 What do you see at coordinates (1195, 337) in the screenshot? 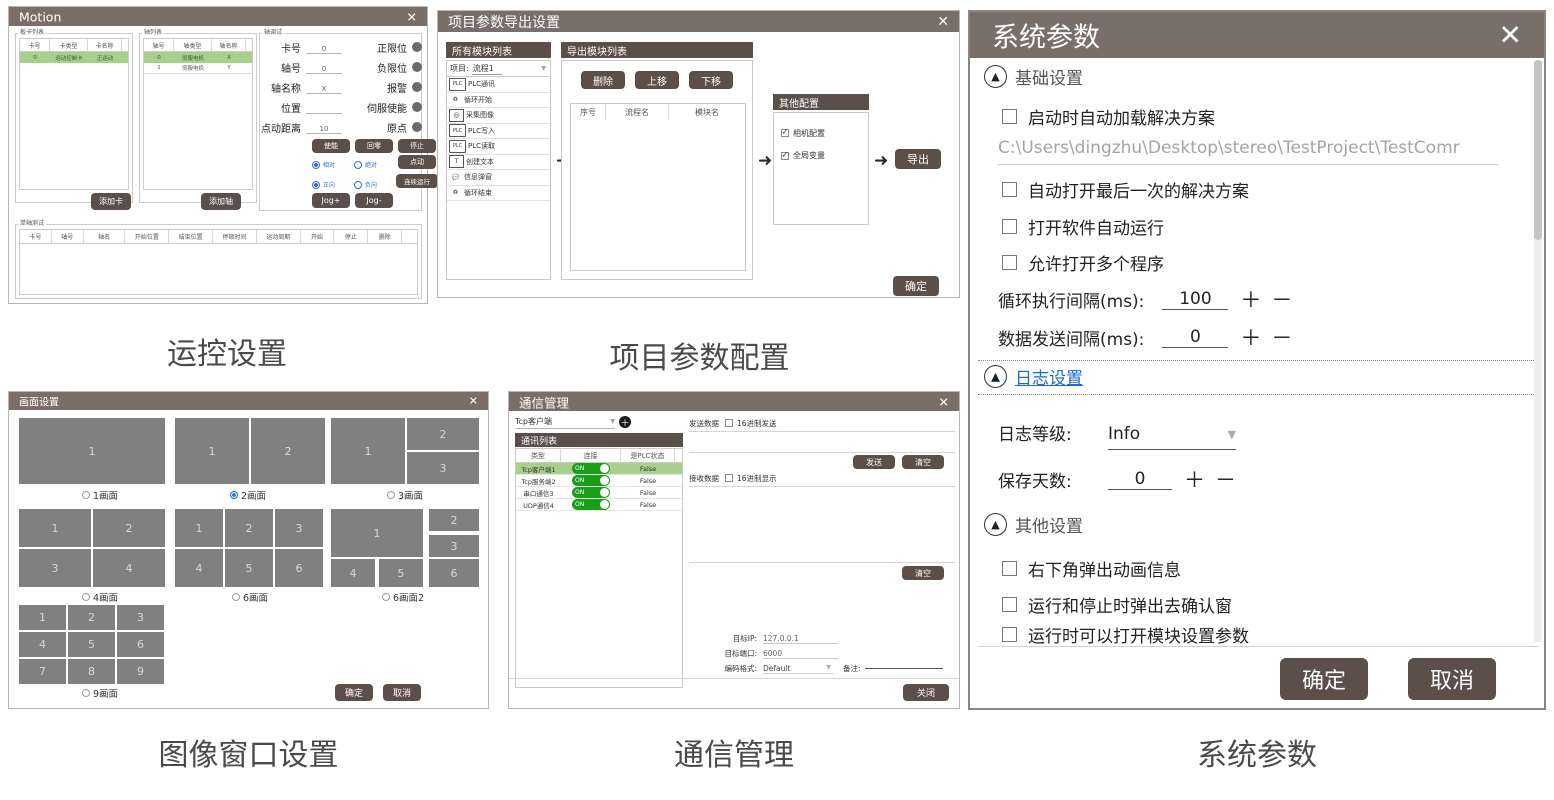
I see `send-interval-input: 0` at bounding box center [1195, 337].